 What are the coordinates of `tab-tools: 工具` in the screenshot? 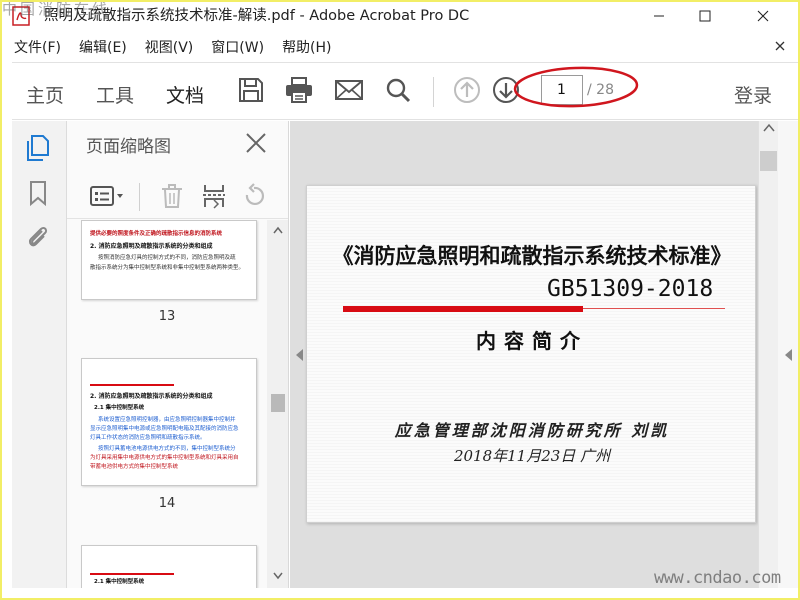 It's located at (115, 94).